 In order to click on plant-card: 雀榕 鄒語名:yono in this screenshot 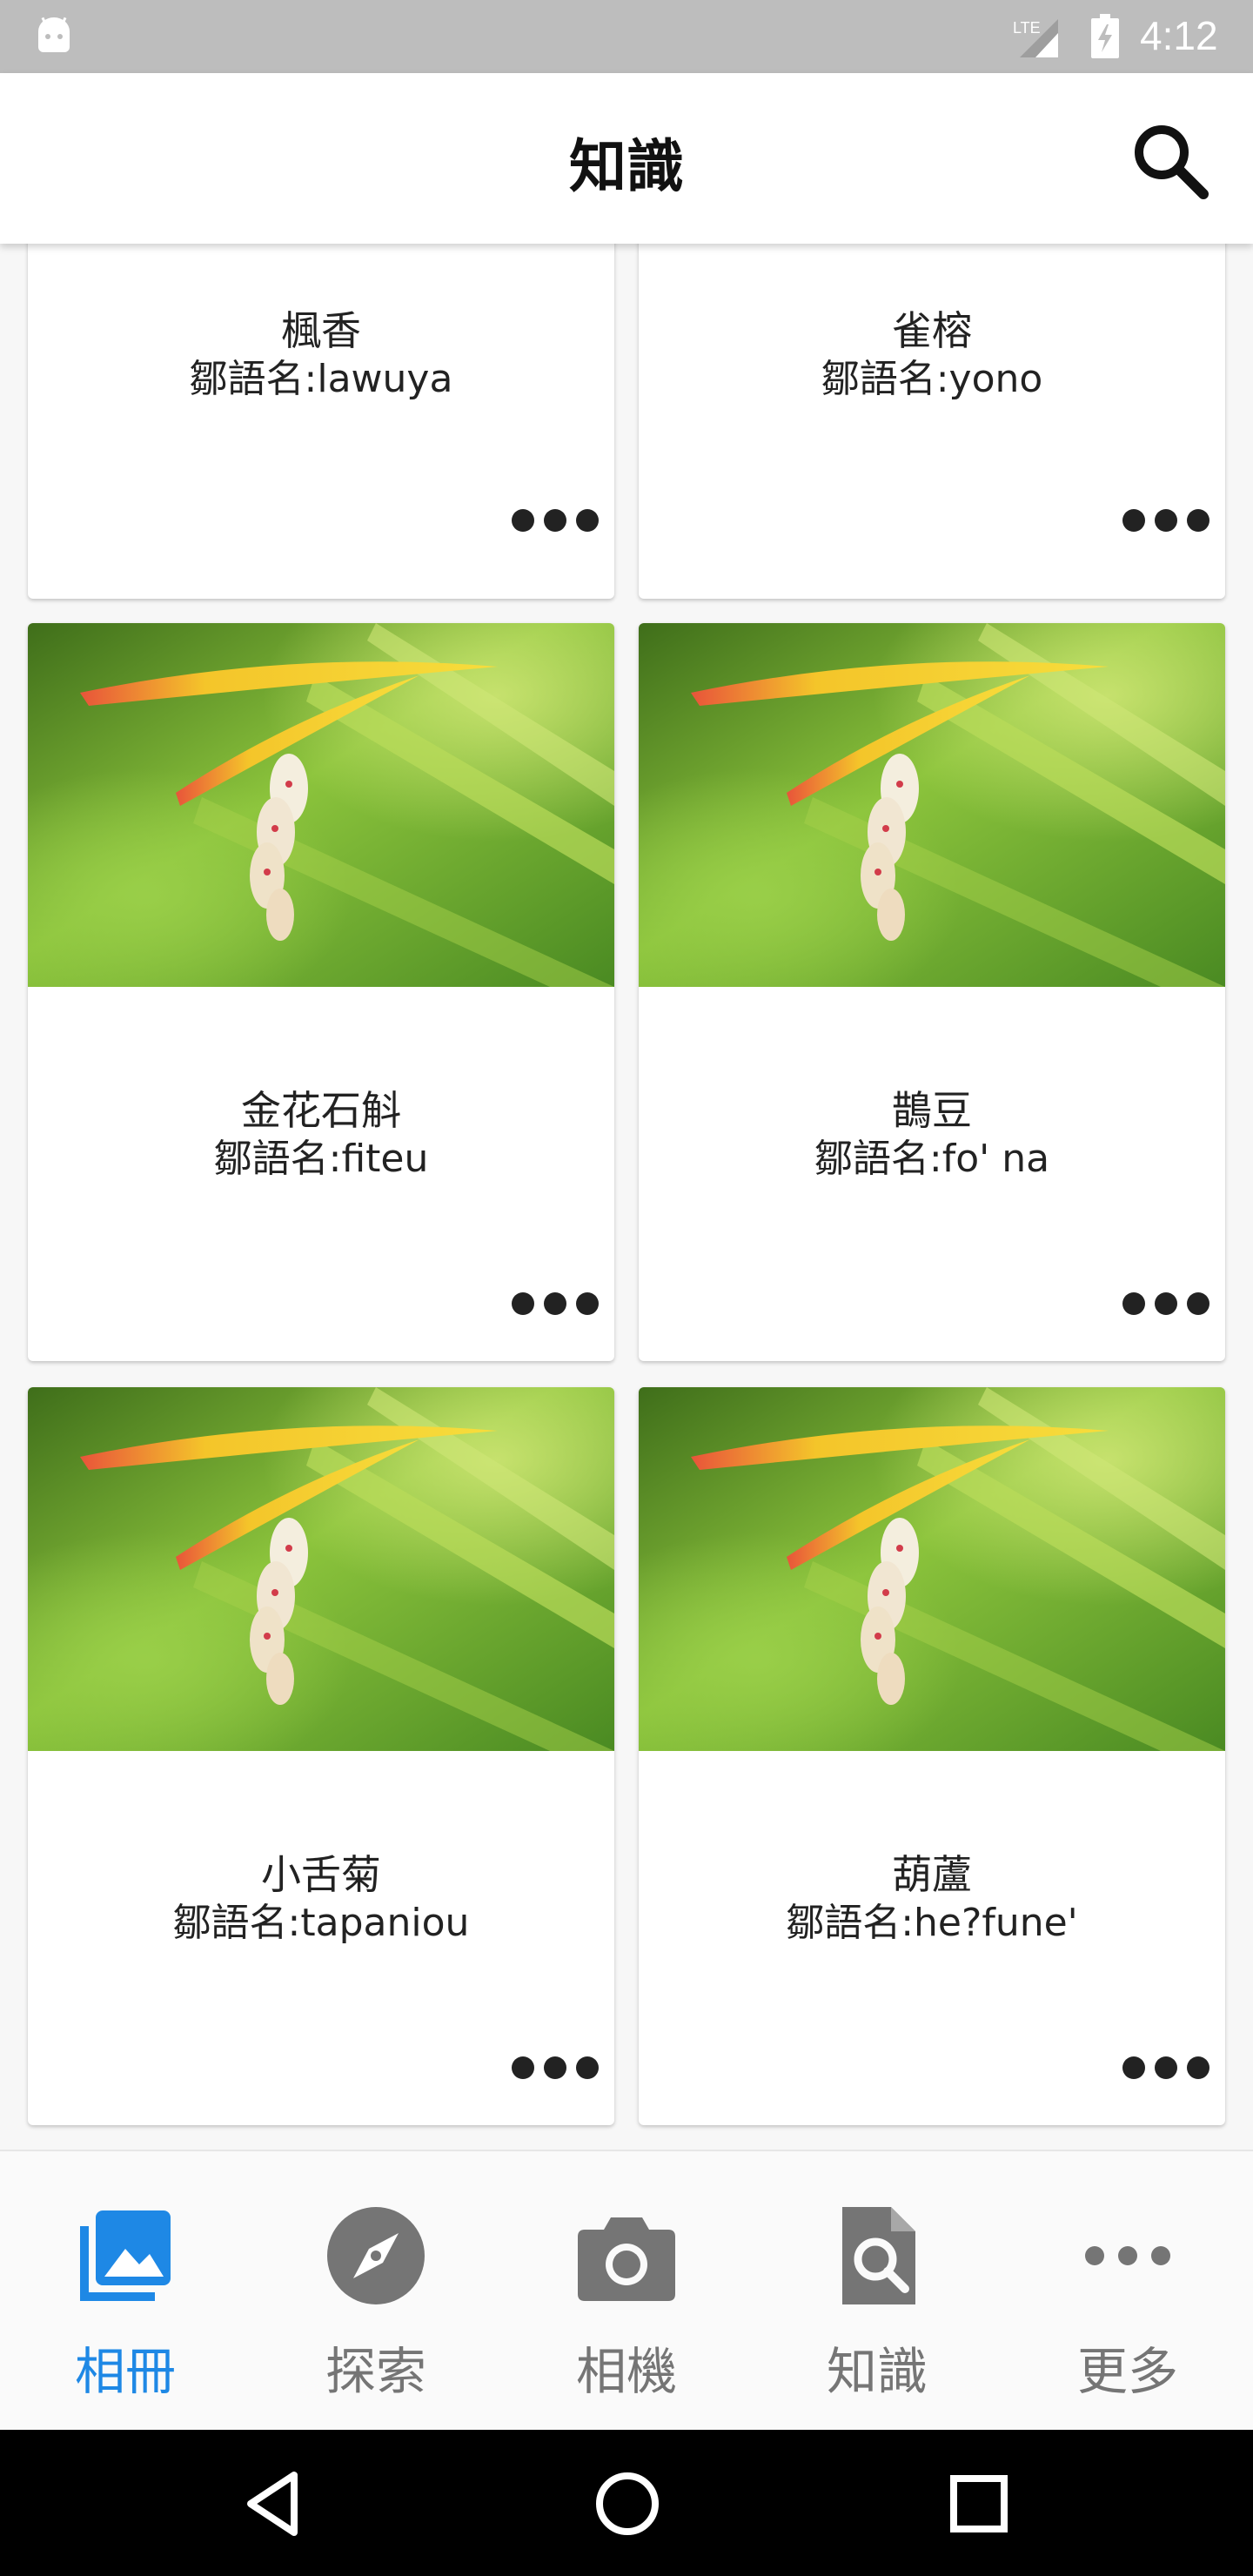, I will do `click(932, 421)`.